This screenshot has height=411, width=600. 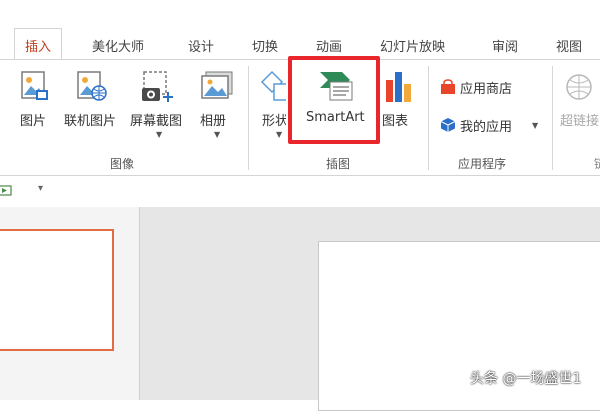 I want to click on my-apps-button: 我的应用 ▼, so click(x=490, y=125).